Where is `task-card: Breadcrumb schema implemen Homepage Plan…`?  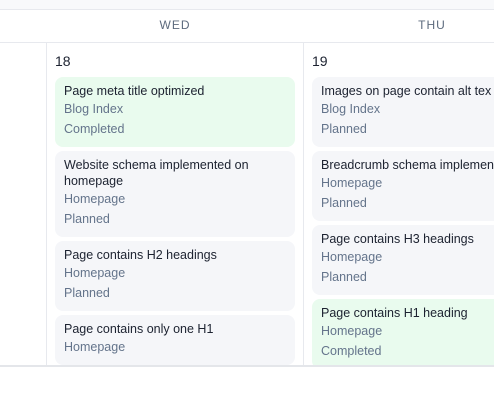 task-card: Breadcrumb schema implemen Homepage Plan… is located at coordinates (403, 186).